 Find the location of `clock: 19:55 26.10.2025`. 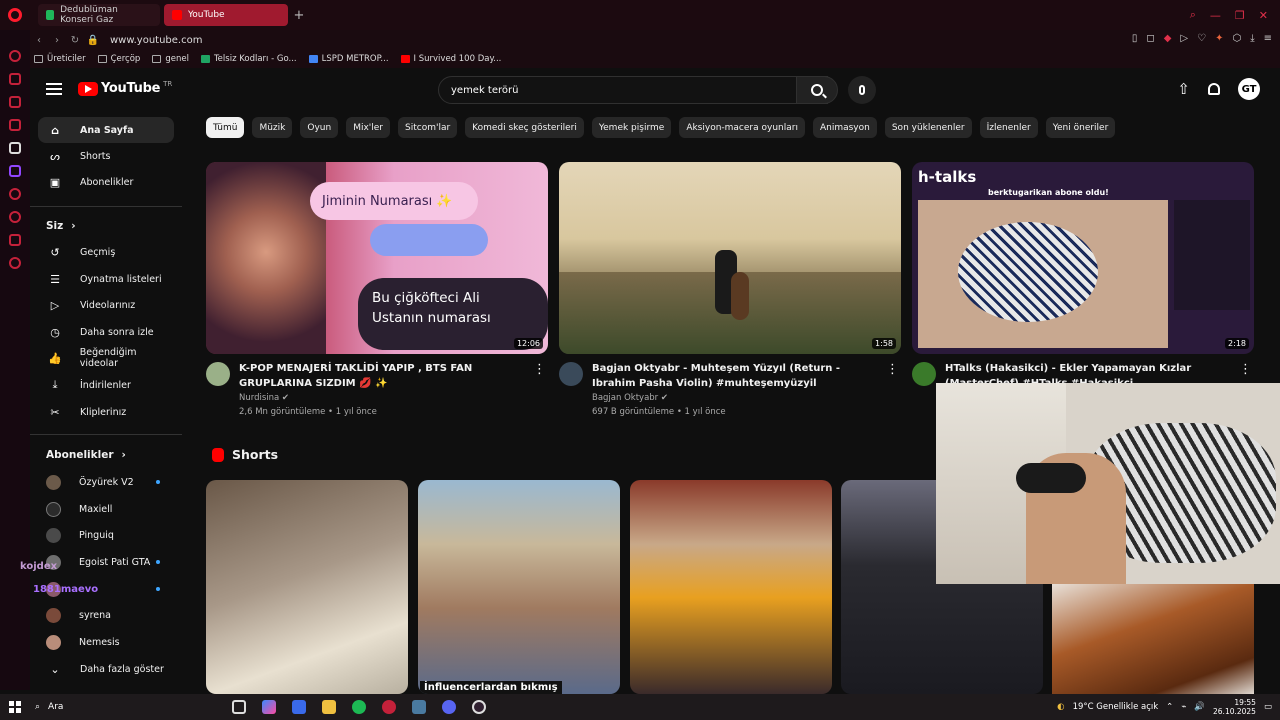

clock: 19:55 26.10.2025 is located at coordinates (1234, 707).